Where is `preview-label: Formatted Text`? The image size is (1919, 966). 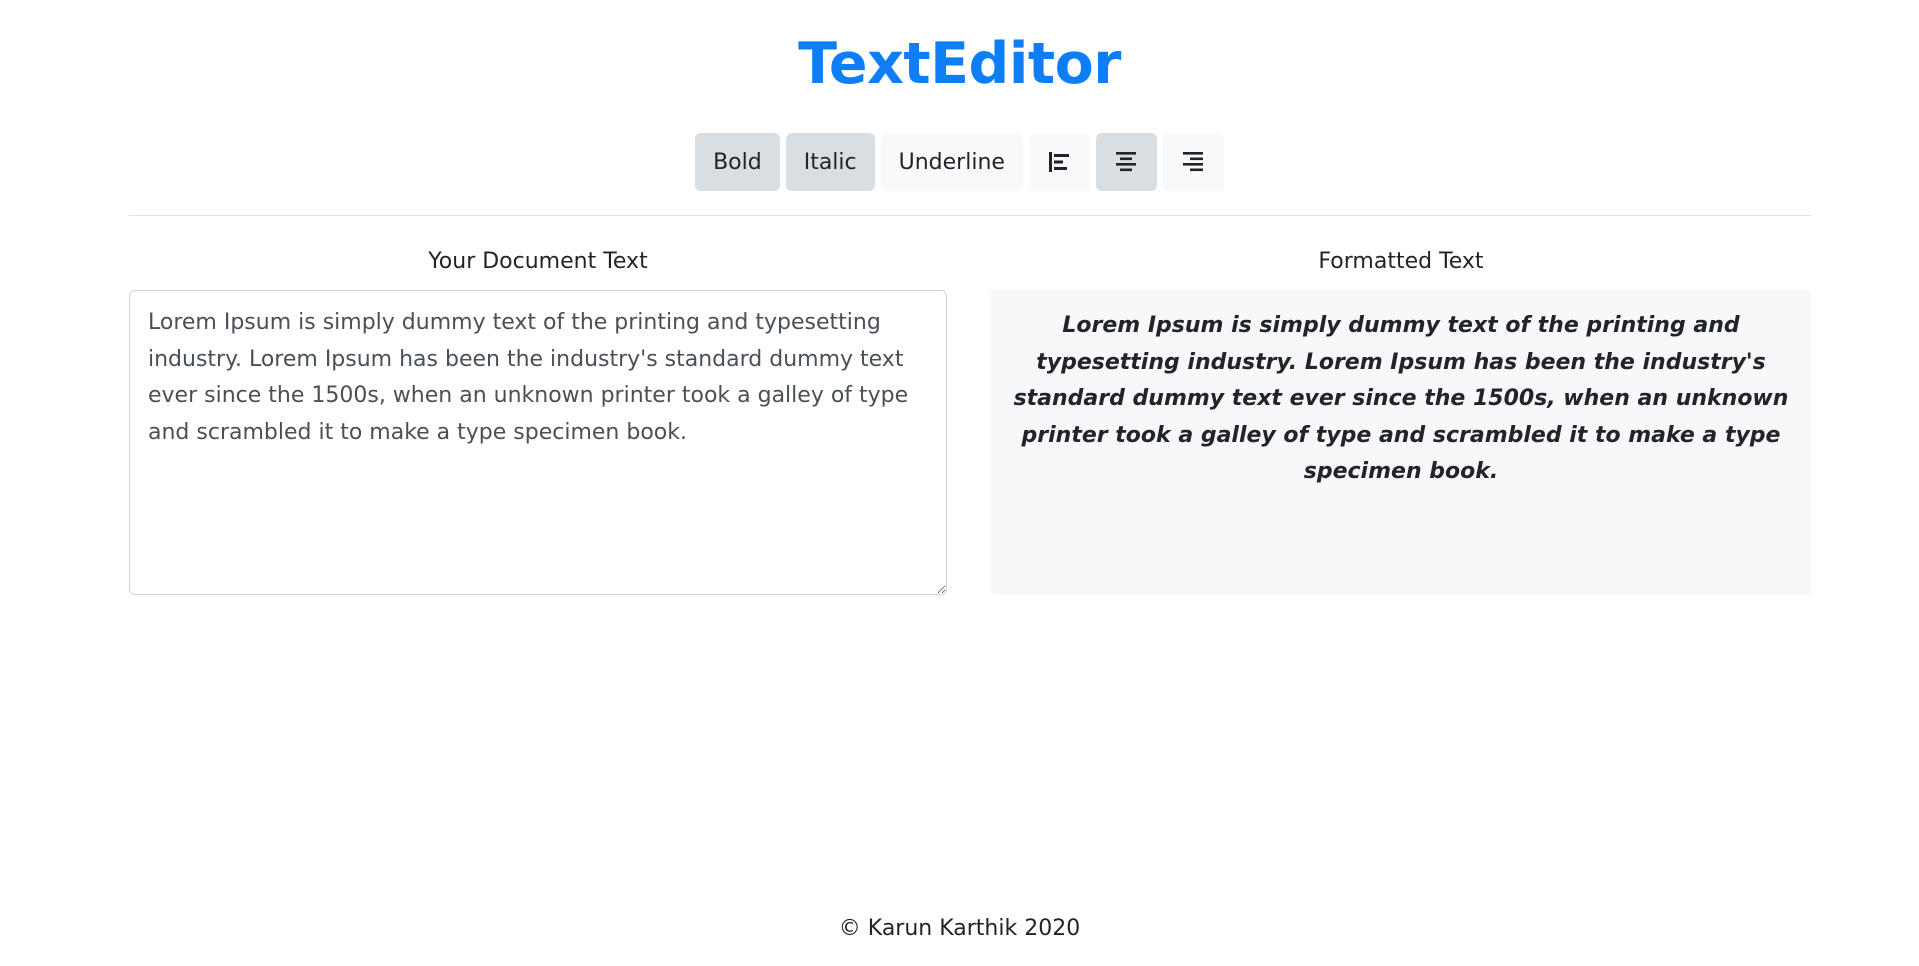 preview-label: Formatted Text is located at coordinates (1401, 261).